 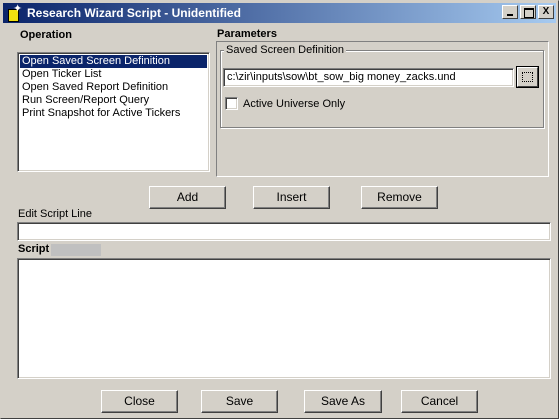 What do you see at coordinates (134, 13) in the screenshot?
I see `window-title: Research Wizard Script - Unidentified` at bounding box center [134, 13].